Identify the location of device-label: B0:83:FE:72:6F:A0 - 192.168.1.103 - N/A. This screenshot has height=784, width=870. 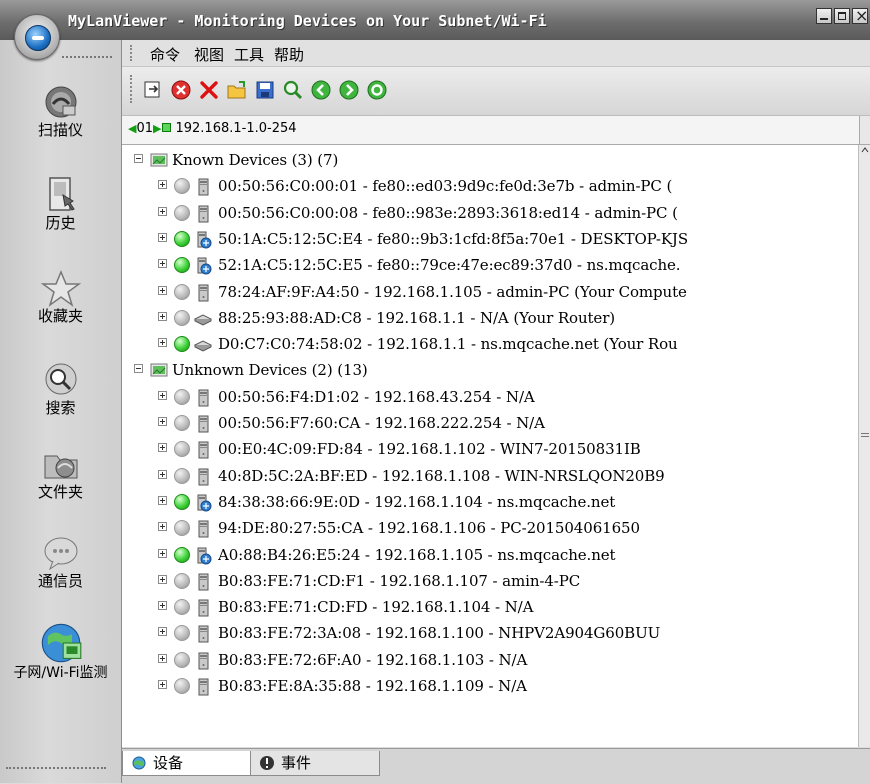
(373, 659).